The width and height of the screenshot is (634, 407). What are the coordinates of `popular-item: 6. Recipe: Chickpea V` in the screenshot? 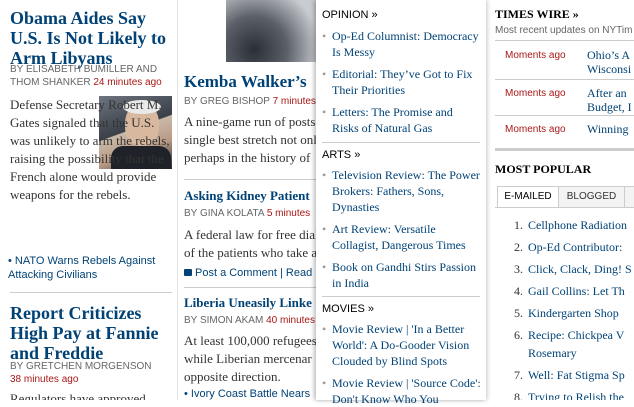 It's located at (564, 335).